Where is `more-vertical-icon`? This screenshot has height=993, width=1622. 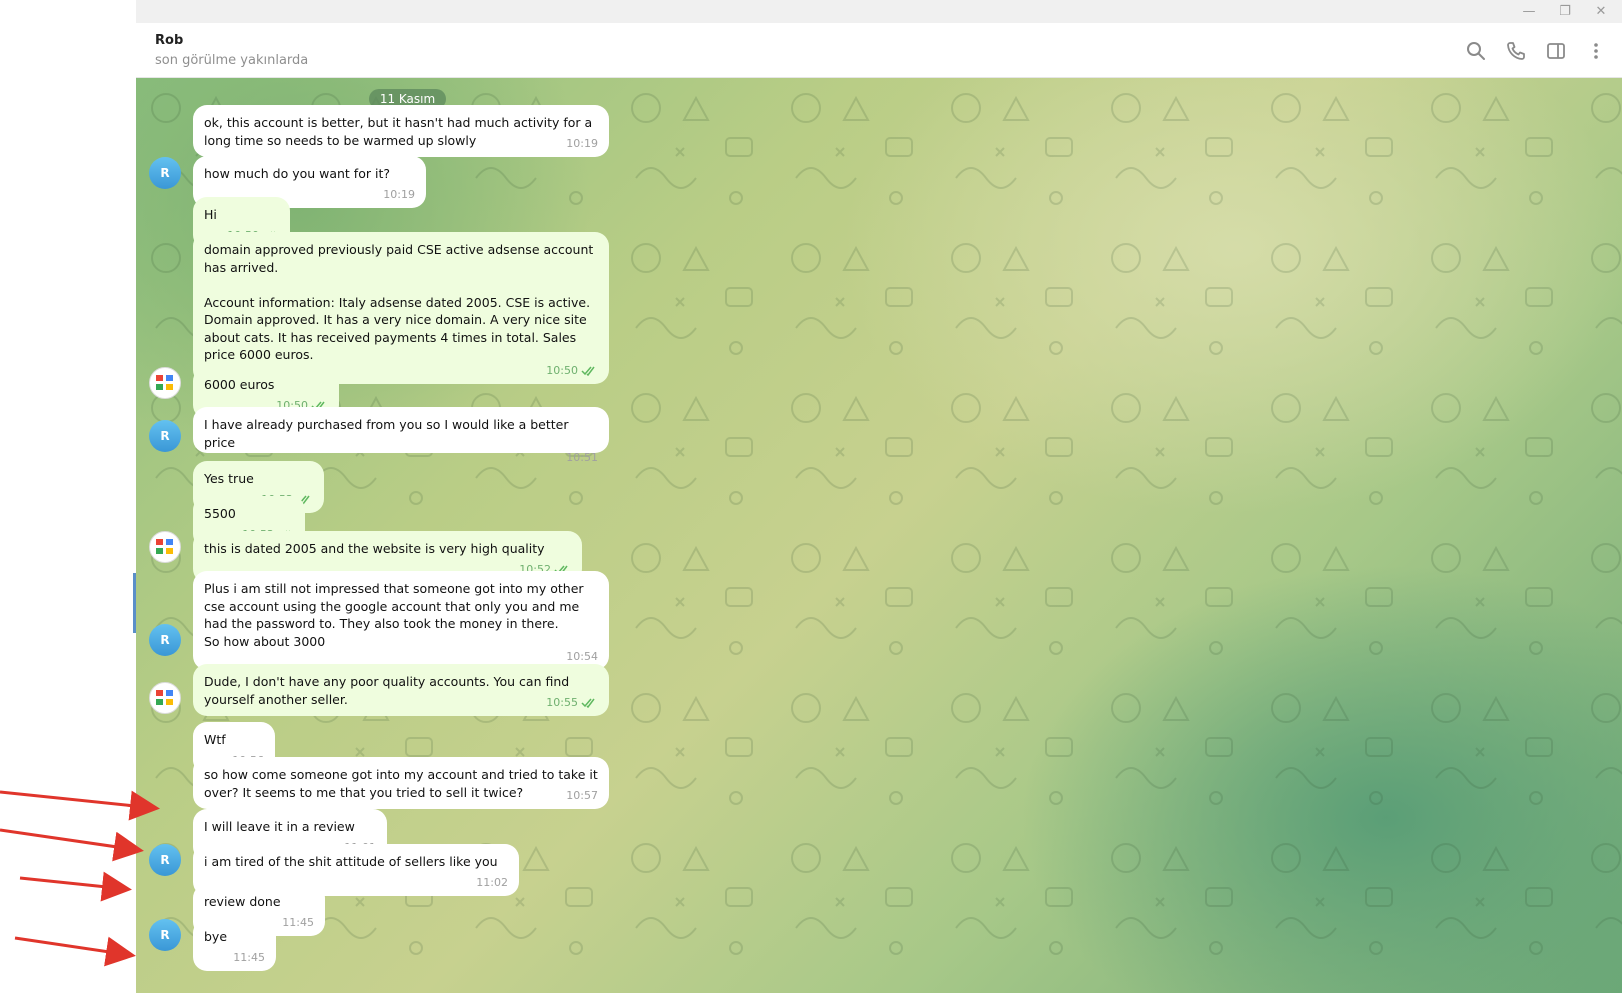
more-vertical-icon is located at coordinates (1596, 51).